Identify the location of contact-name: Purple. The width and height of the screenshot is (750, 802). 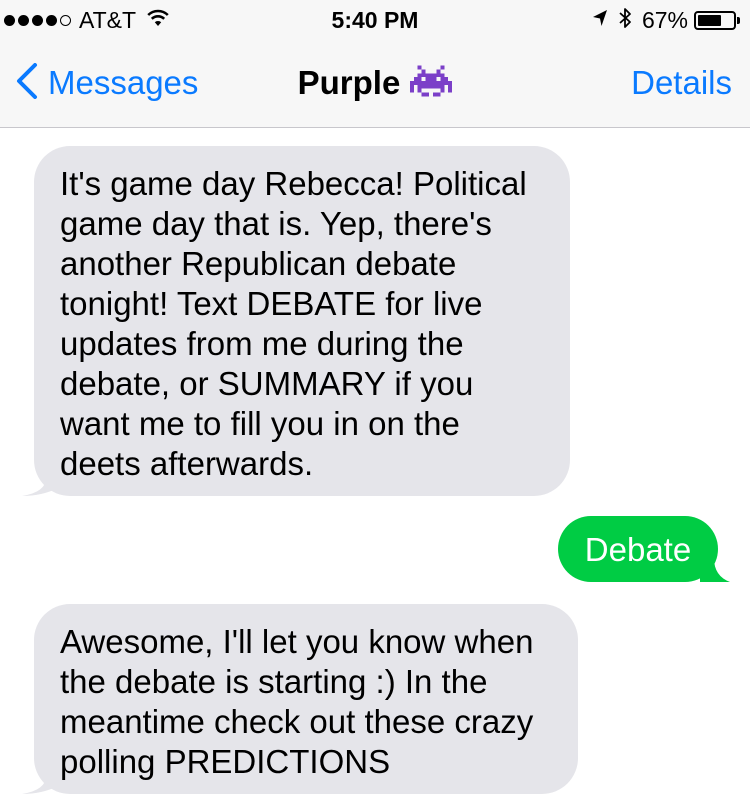
(349, 82).